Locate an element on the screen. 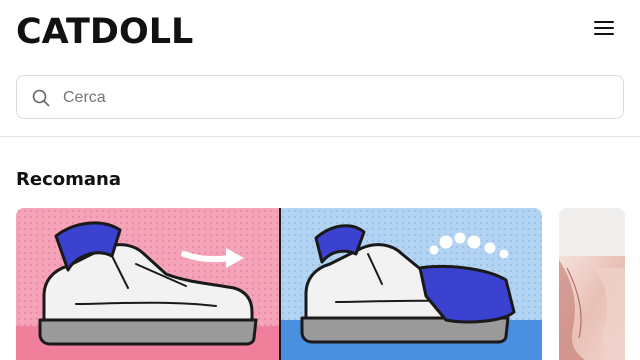 The height and width of the screenshot is (360, 640). site-logo: CATDOLL is located at coordinates (104, 32).